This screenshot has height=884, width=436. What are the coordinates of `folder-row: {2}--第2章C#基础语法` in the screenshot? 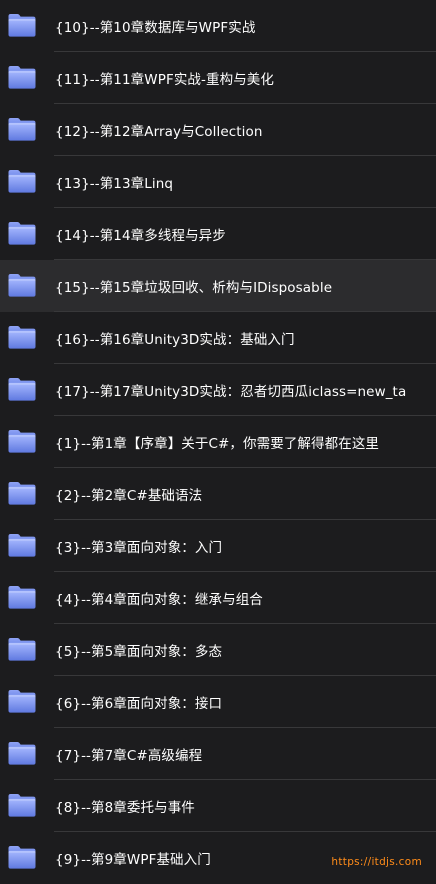 It's located at (218, 494).